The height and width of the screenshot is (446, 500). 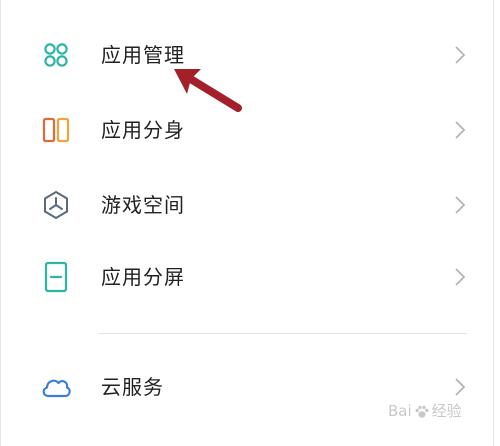 I want to click on cloud-icon, so click(x=56, y=387).